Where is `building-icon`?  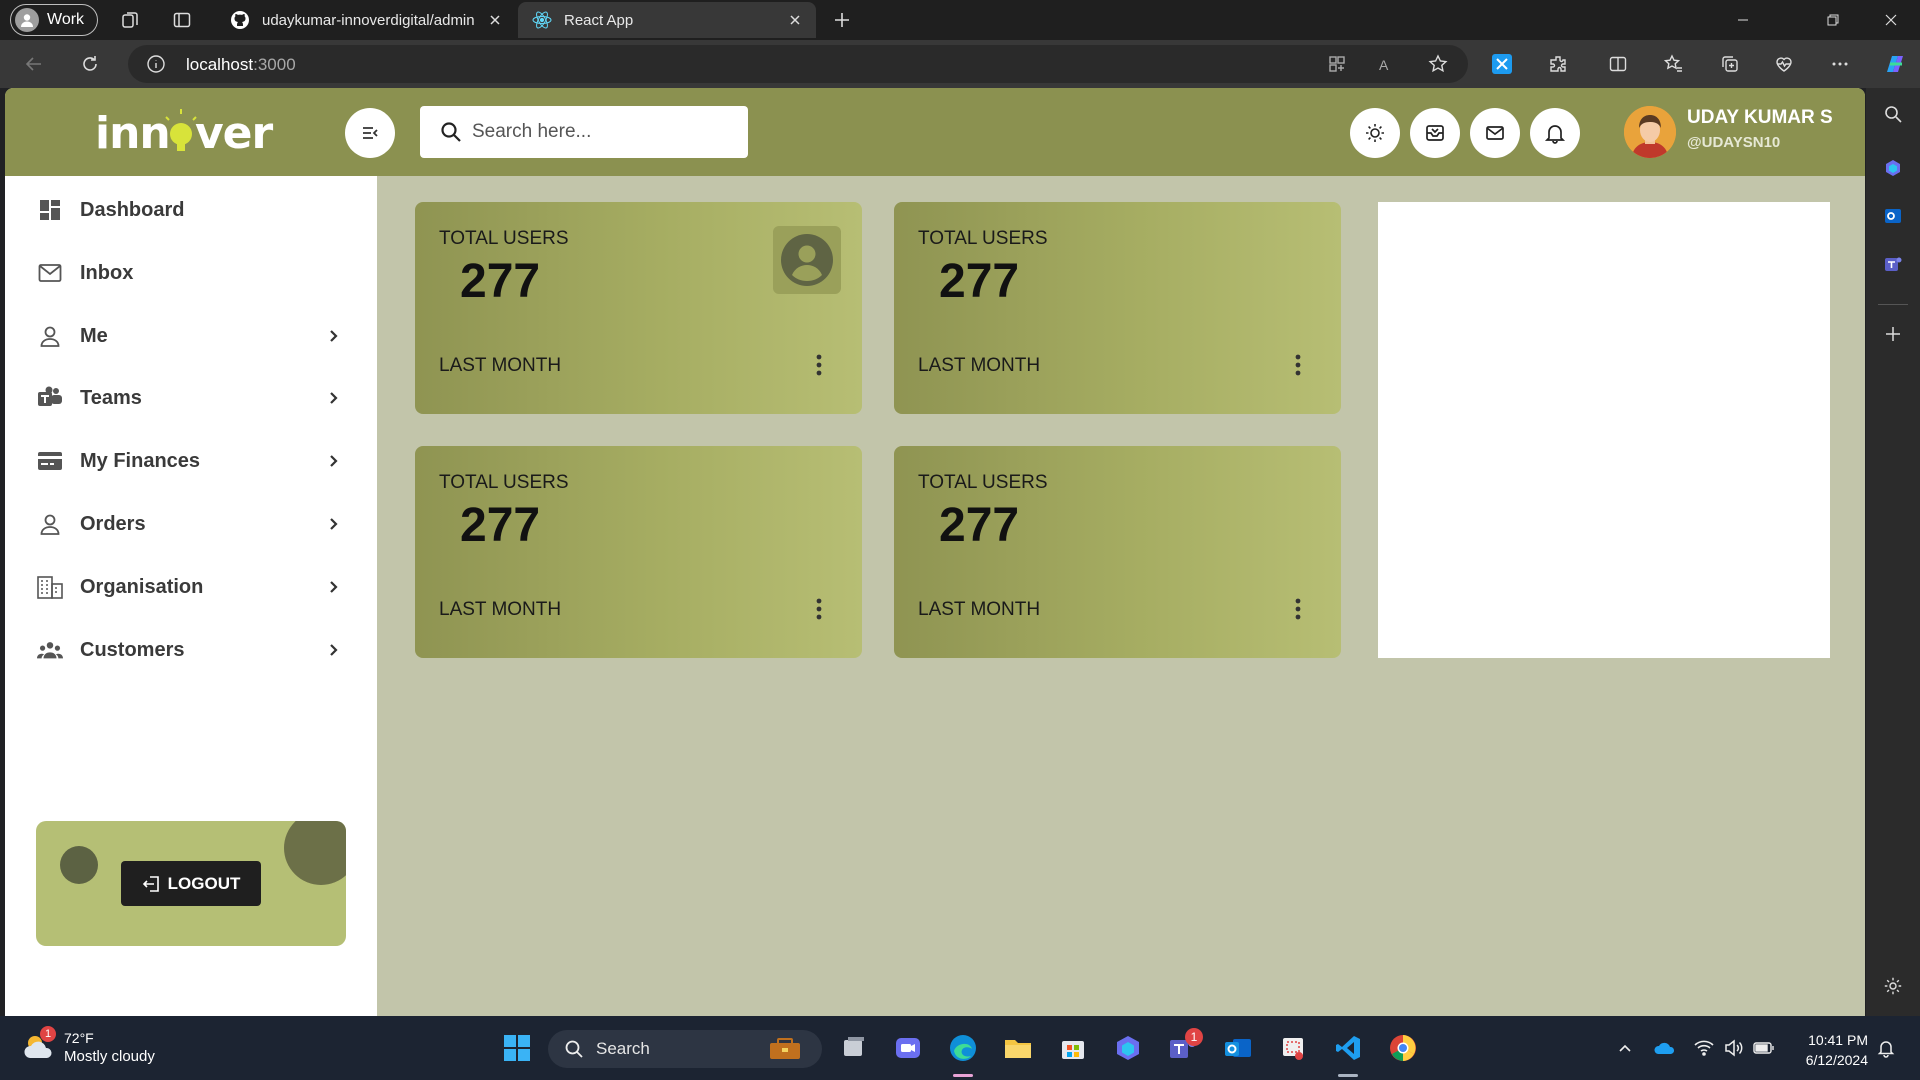 building-icon is located at coordinates (50, 587).